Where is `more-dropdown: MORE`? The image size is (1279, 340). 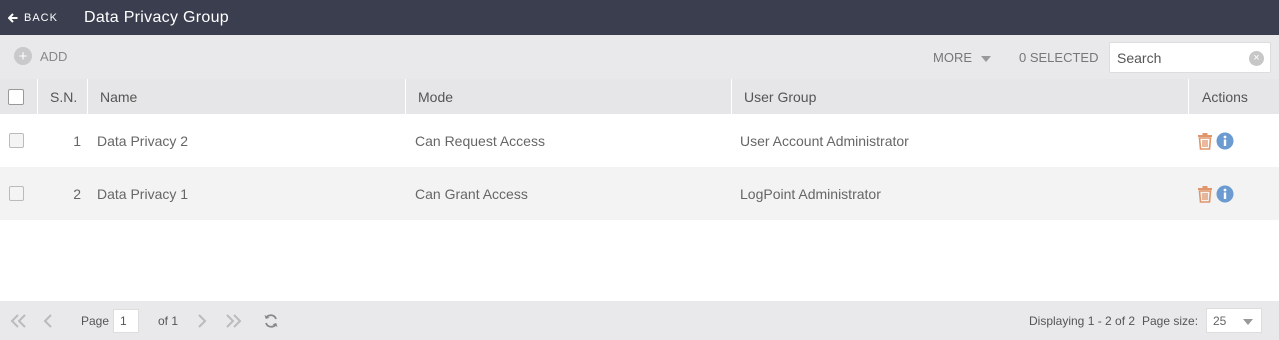 more-dropdown: MORE is located at coordinates (962, 57).